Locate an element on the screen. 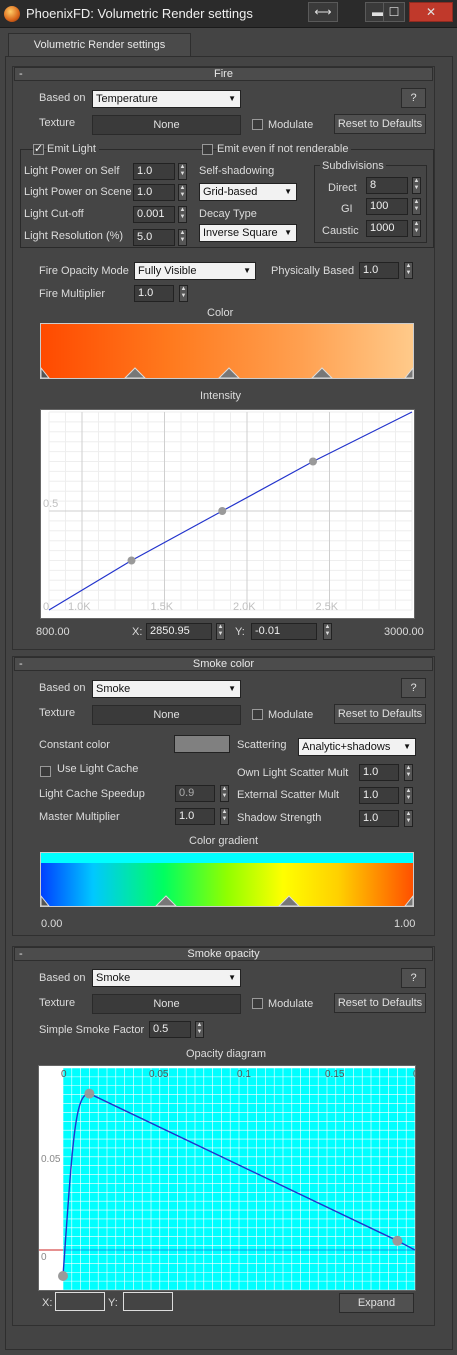  intensity-x-spinner: ▲ ▼ is located at coordinates (220, 631).